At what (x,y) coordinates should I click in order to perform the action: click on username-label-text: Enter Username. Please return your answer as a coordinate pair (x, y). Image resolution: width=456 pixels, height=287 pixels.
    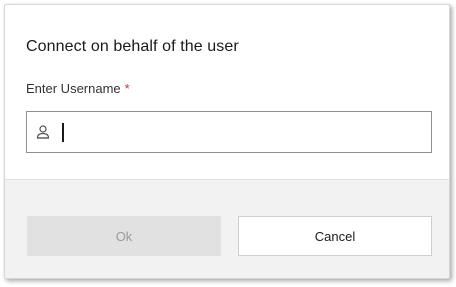
    Looking at the image, I should click on (73, 88).